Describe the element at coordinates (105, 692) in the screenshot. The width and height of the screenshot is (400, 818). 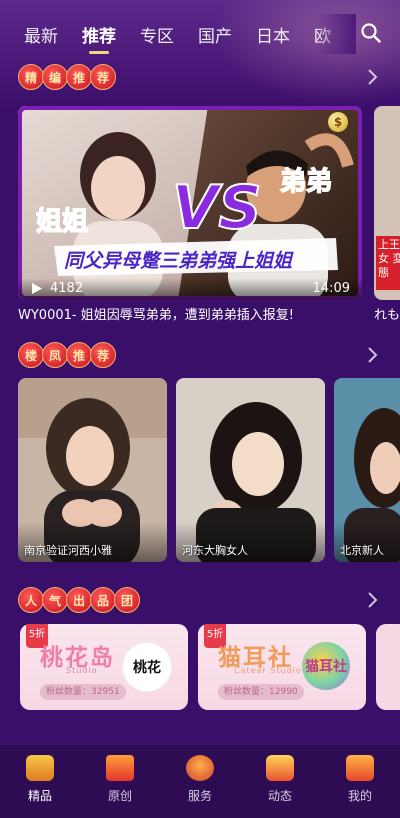
I see `fan-count-value: 32951` at that location.